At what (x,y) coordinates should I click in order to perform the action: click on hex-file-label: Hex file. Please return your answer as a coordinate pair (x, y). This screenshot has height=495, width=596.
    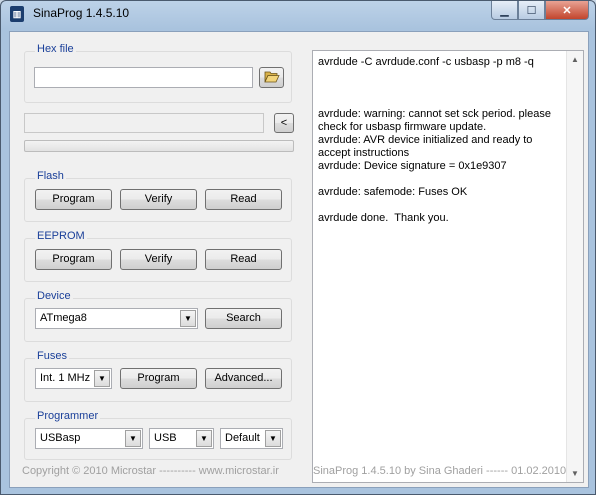
    Looking at the image, I should click on (55, 49).